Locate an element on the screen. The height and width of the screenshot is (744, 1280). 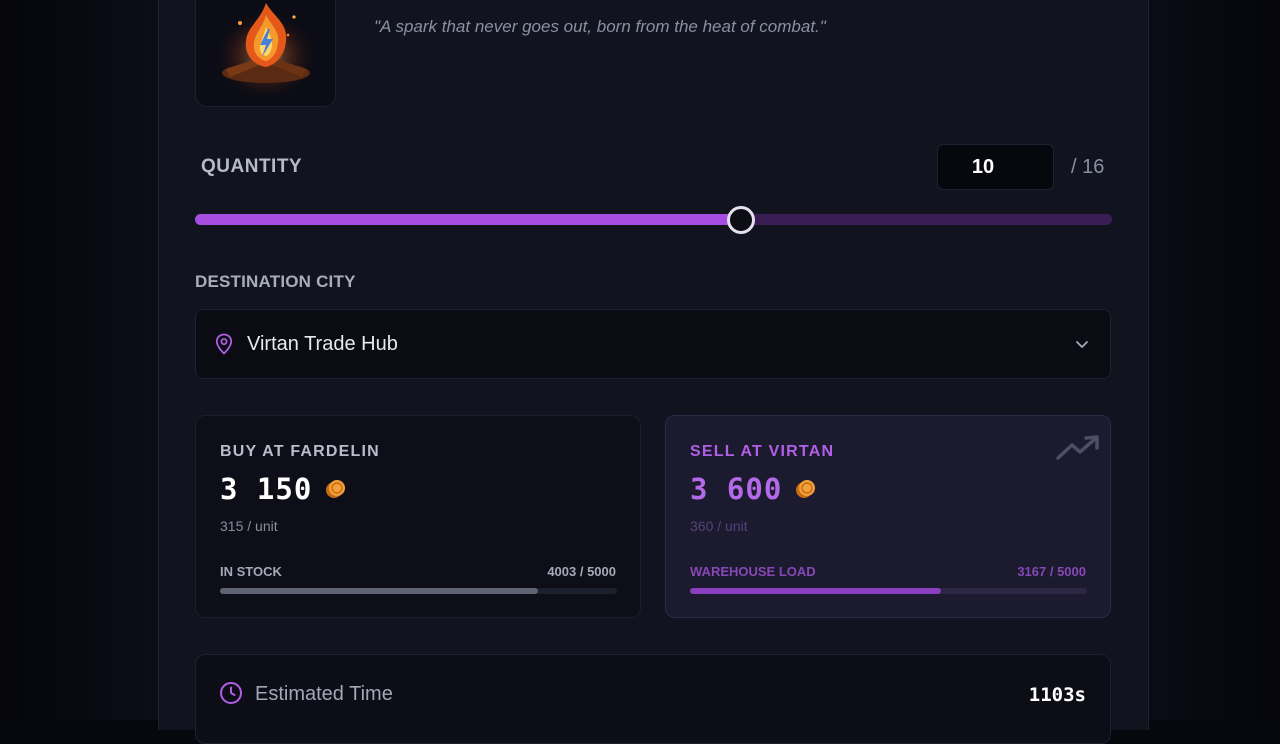
quantity-slider is located at coordinates (653, 219).